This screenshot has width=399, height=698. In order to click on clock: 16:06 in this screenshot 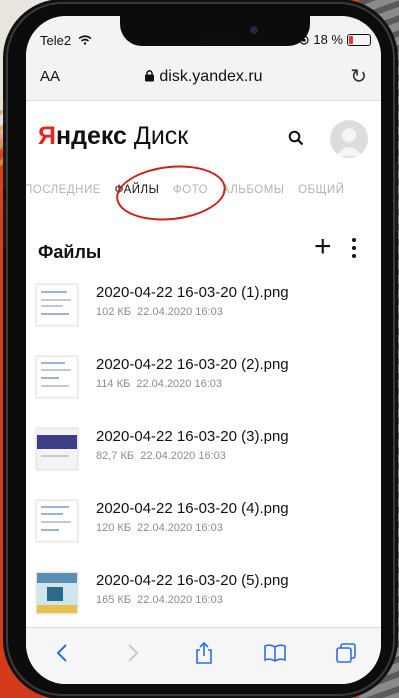, I will do `click(219, 40)`.